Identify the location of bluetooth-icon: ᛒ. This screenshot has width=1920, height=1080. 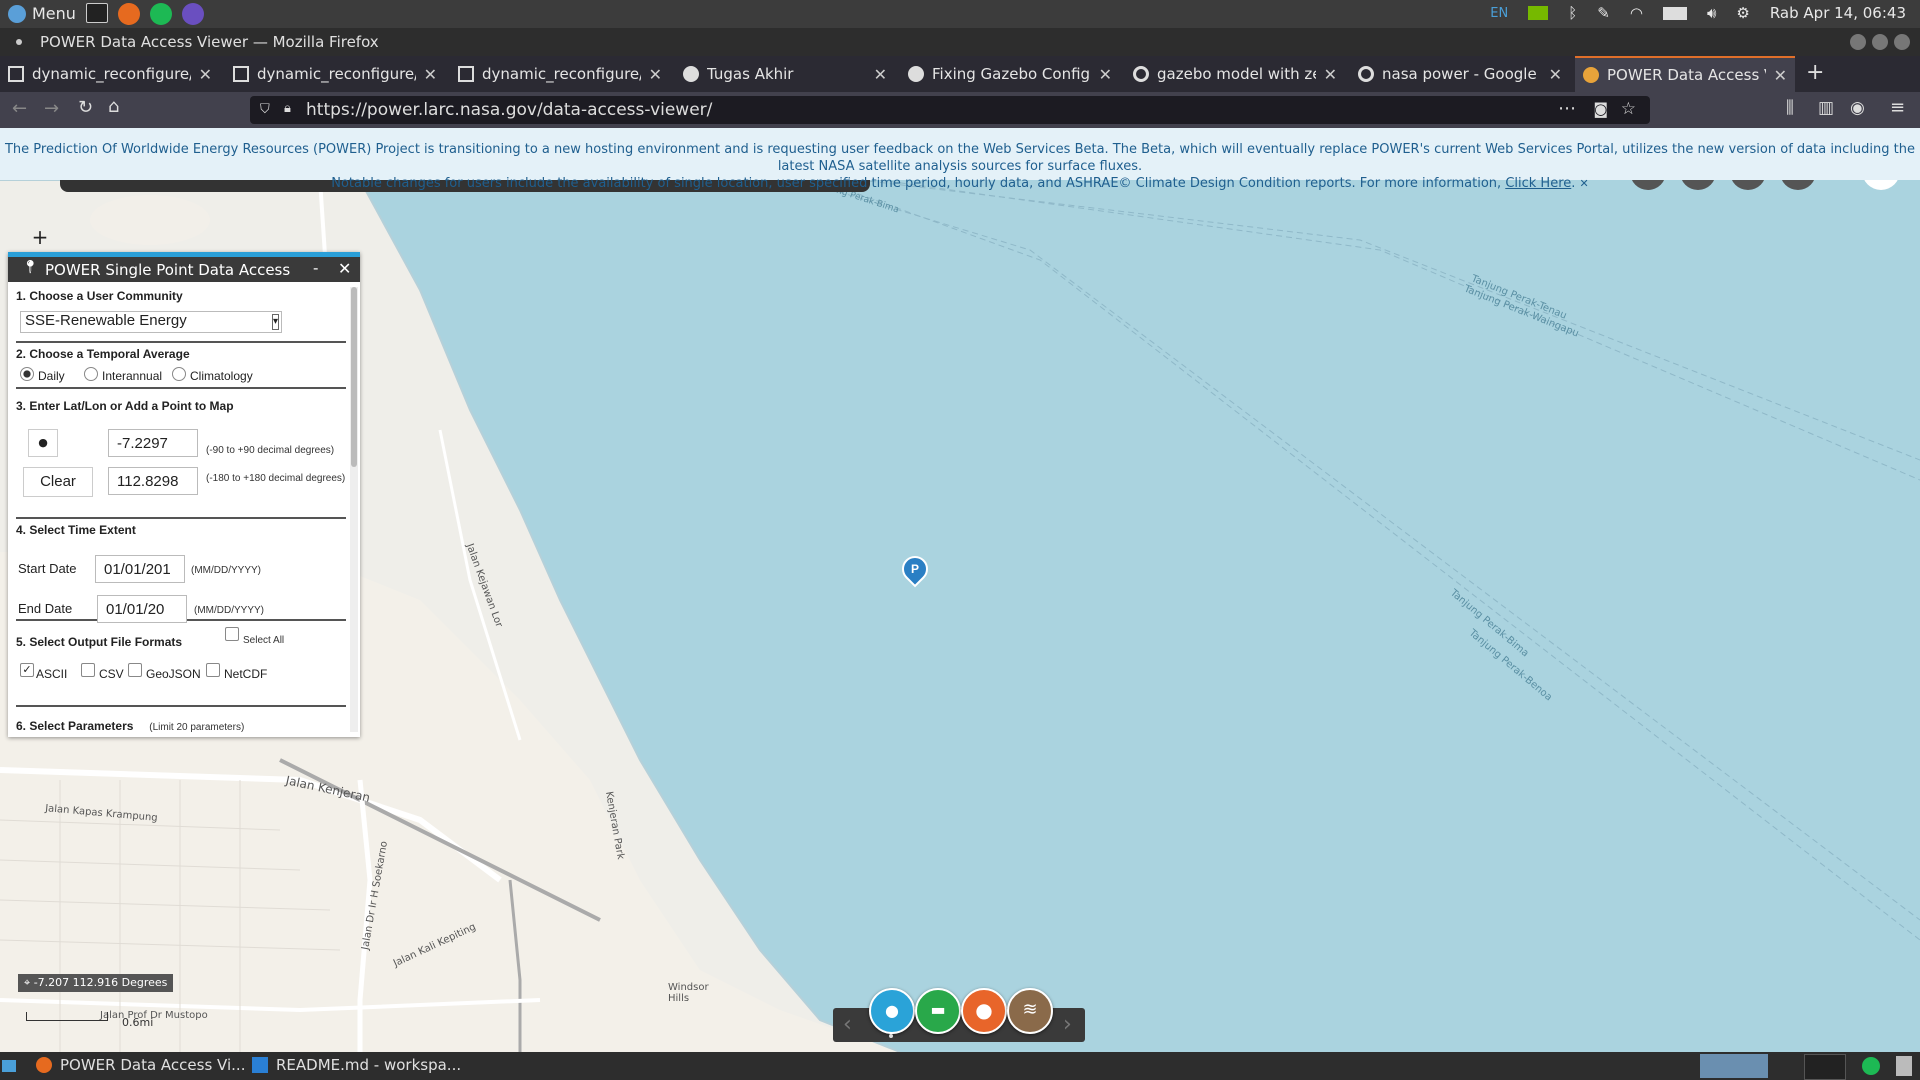
(1572, 13).